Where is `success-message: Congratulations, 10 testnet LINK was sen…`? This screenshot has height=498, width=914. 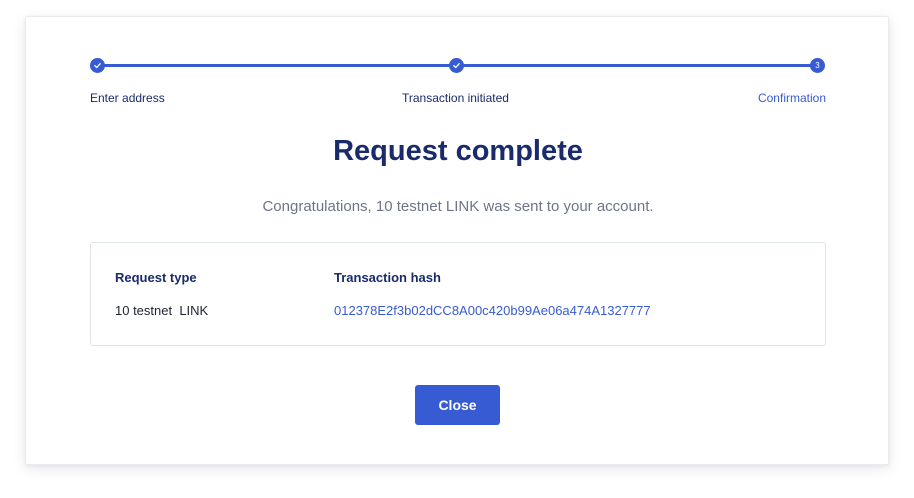
success-message: Congratulations, 10 testnet LINK was sen… is located at coordinates (458, 206).